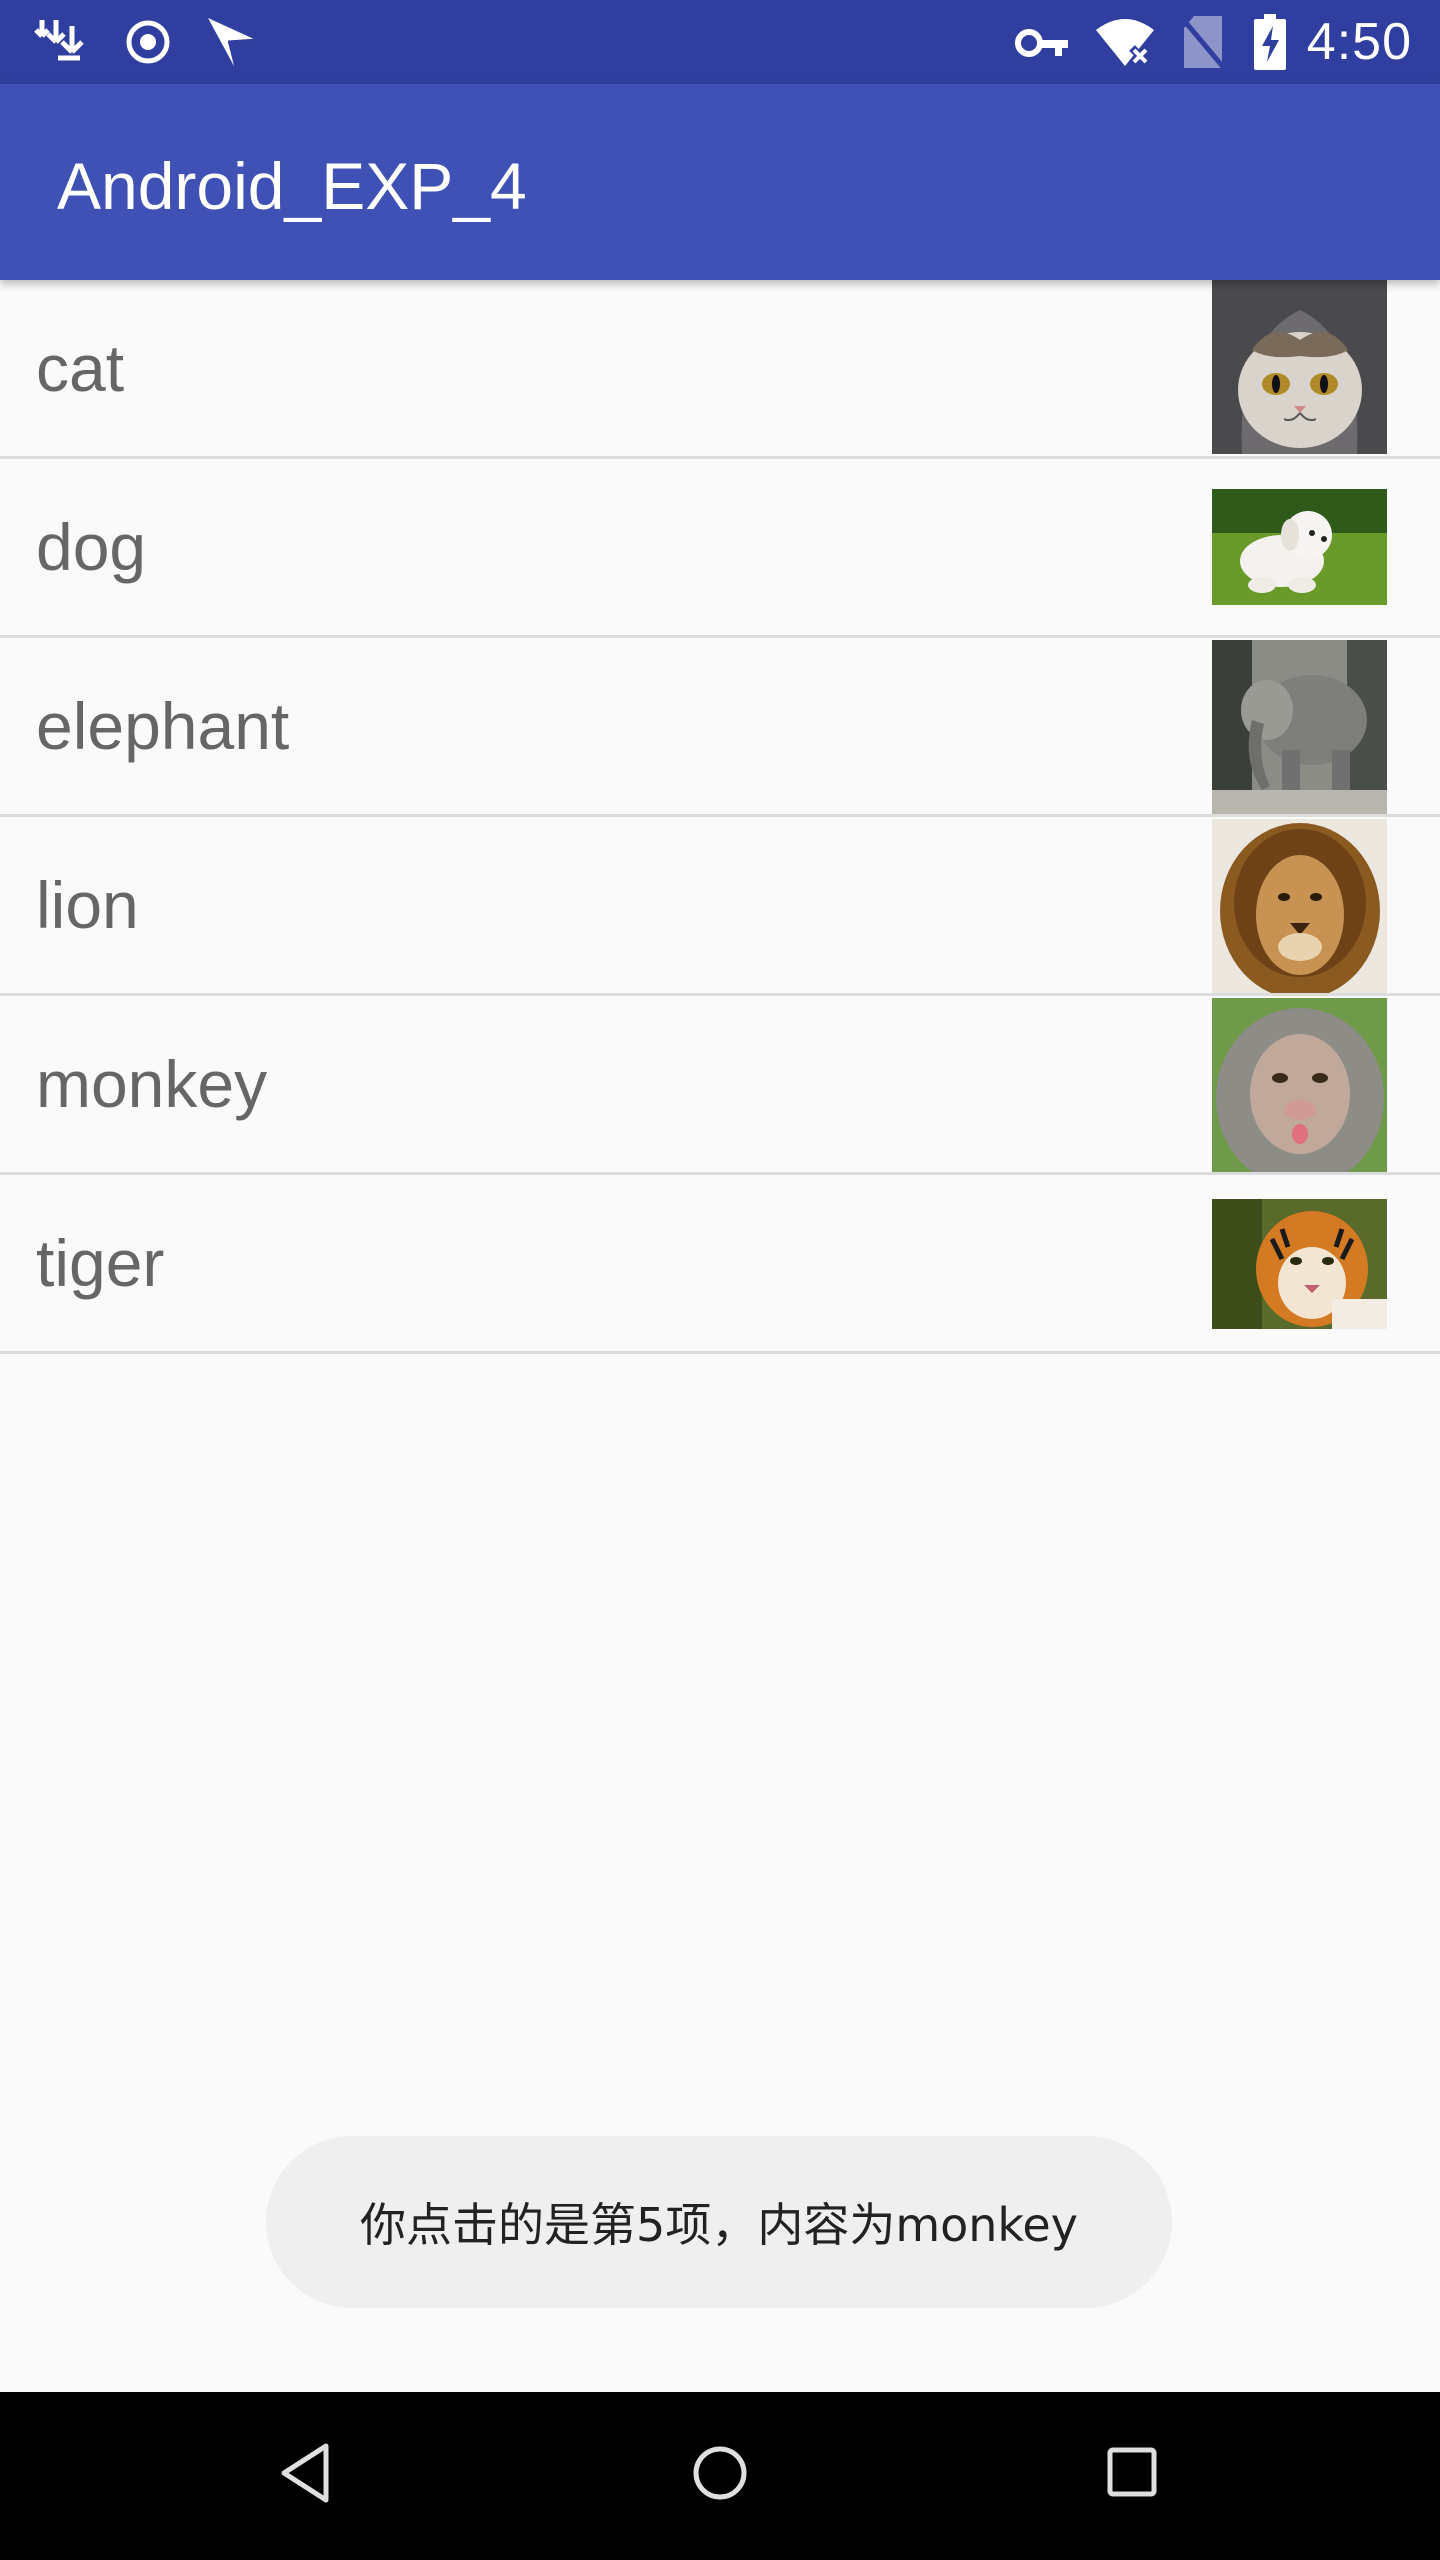 This screenshot has width=1440, height=2560. Describe the element at coordinates (232, 44) in the screenshot. I see `send-icon` at that location.